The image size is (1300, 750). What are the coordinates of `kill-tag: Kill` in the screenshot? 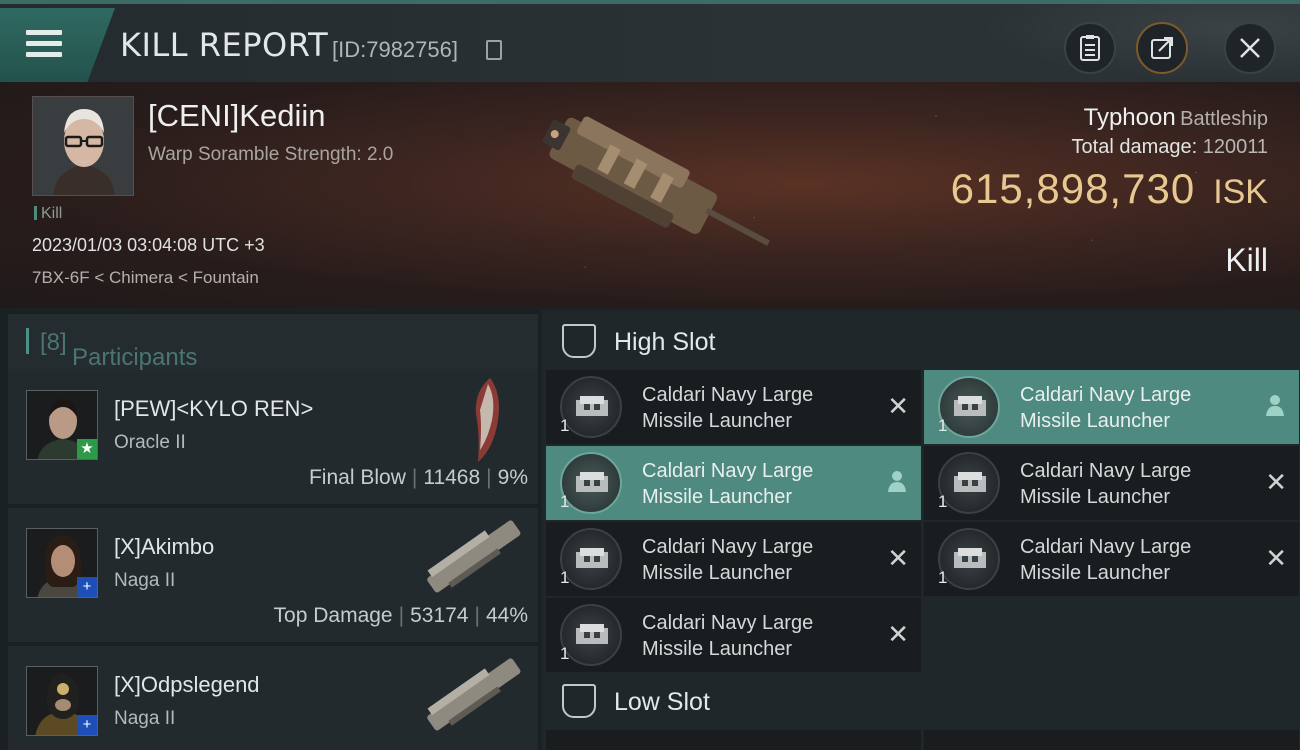 It's located at (48, 214).